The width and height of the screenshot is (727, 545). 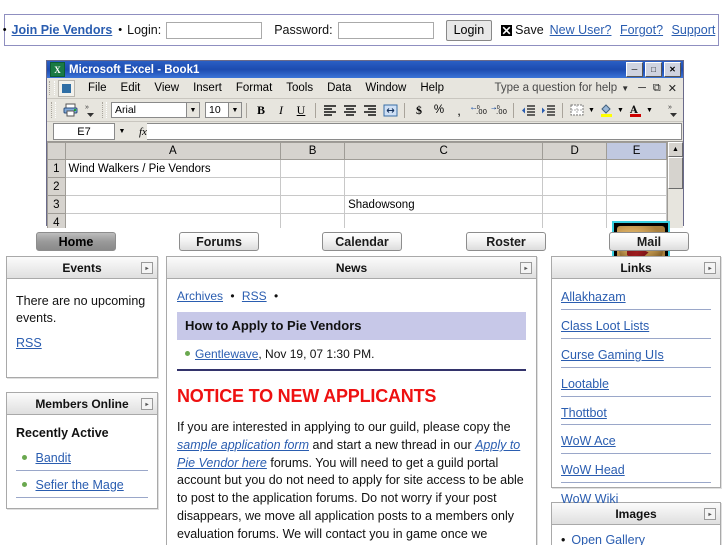 What do you see at coordinates (641, 30) in the screenshot?
I see `forgot-link: Forgot?` at bounding box center [641, 30].